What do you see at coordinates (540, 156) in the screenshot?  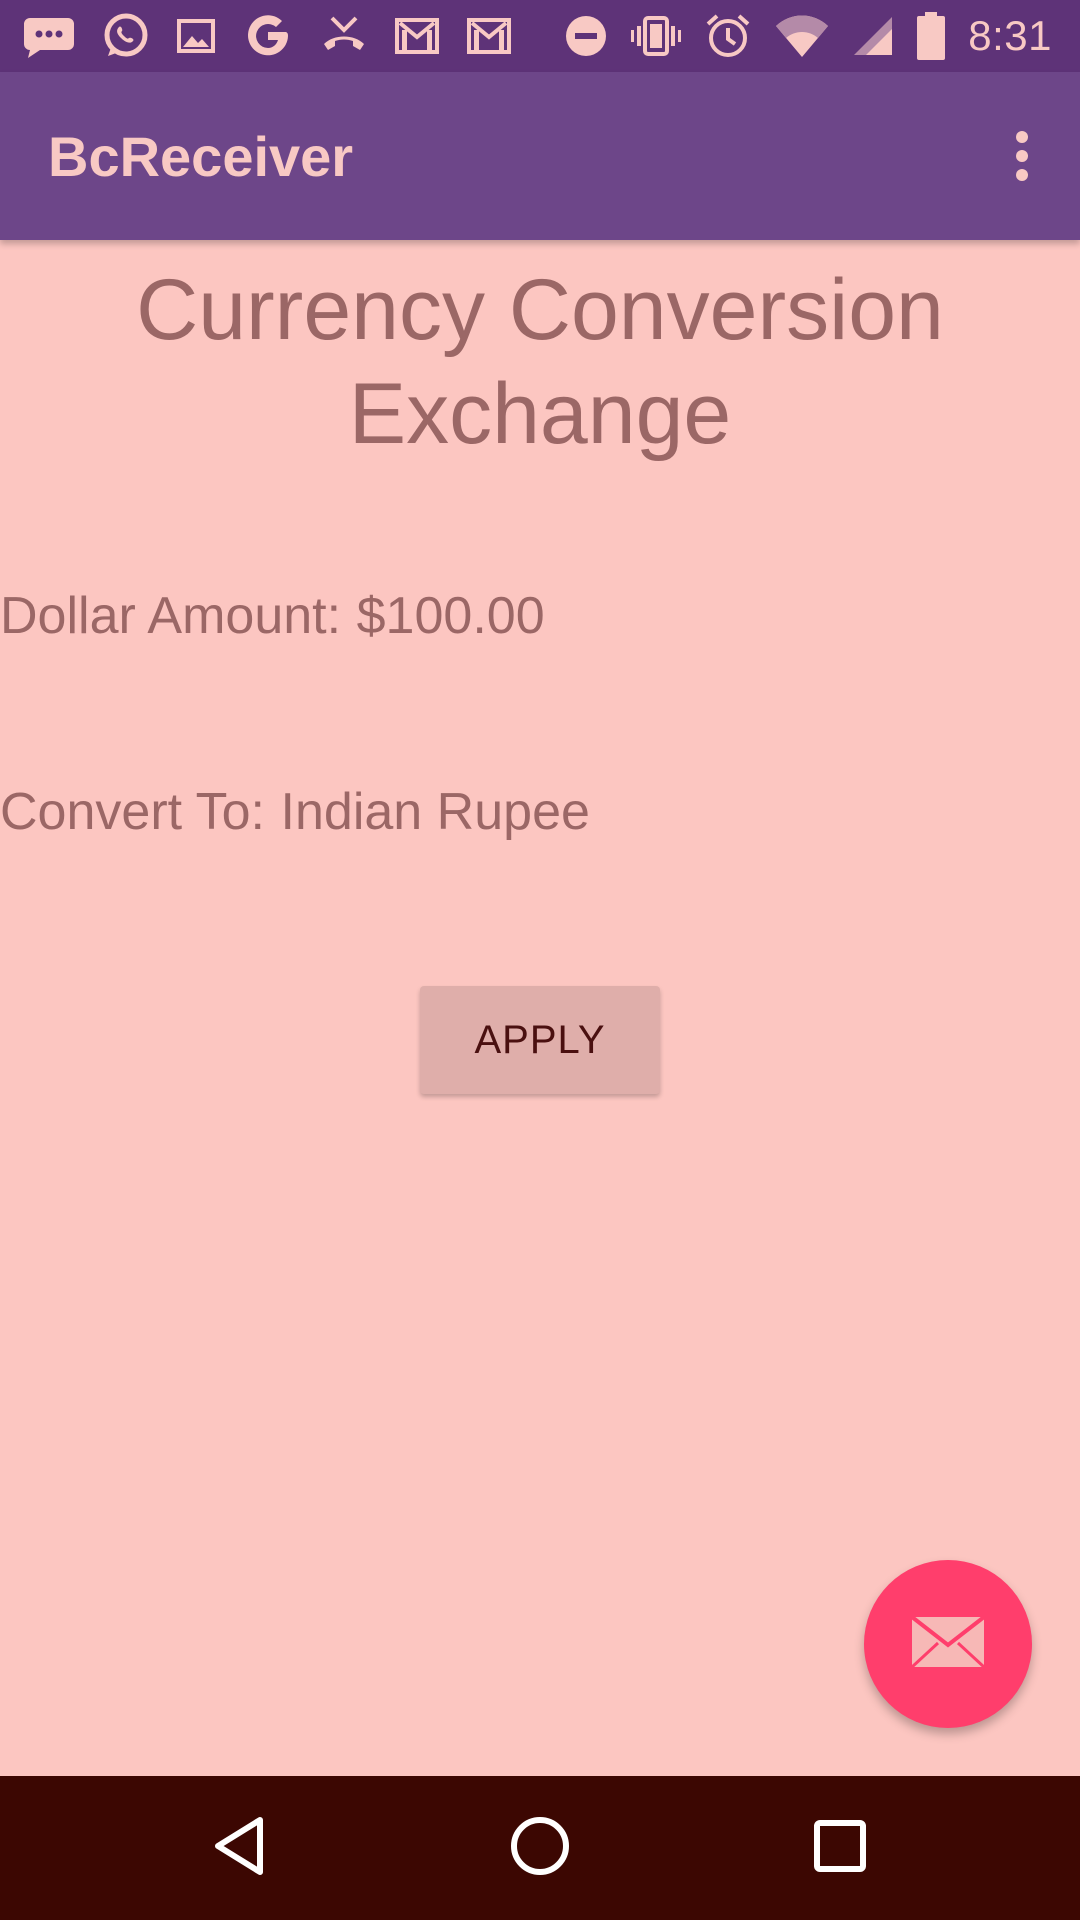 I see `app-bar: BcReceiver` at bounding box center [540, 156].